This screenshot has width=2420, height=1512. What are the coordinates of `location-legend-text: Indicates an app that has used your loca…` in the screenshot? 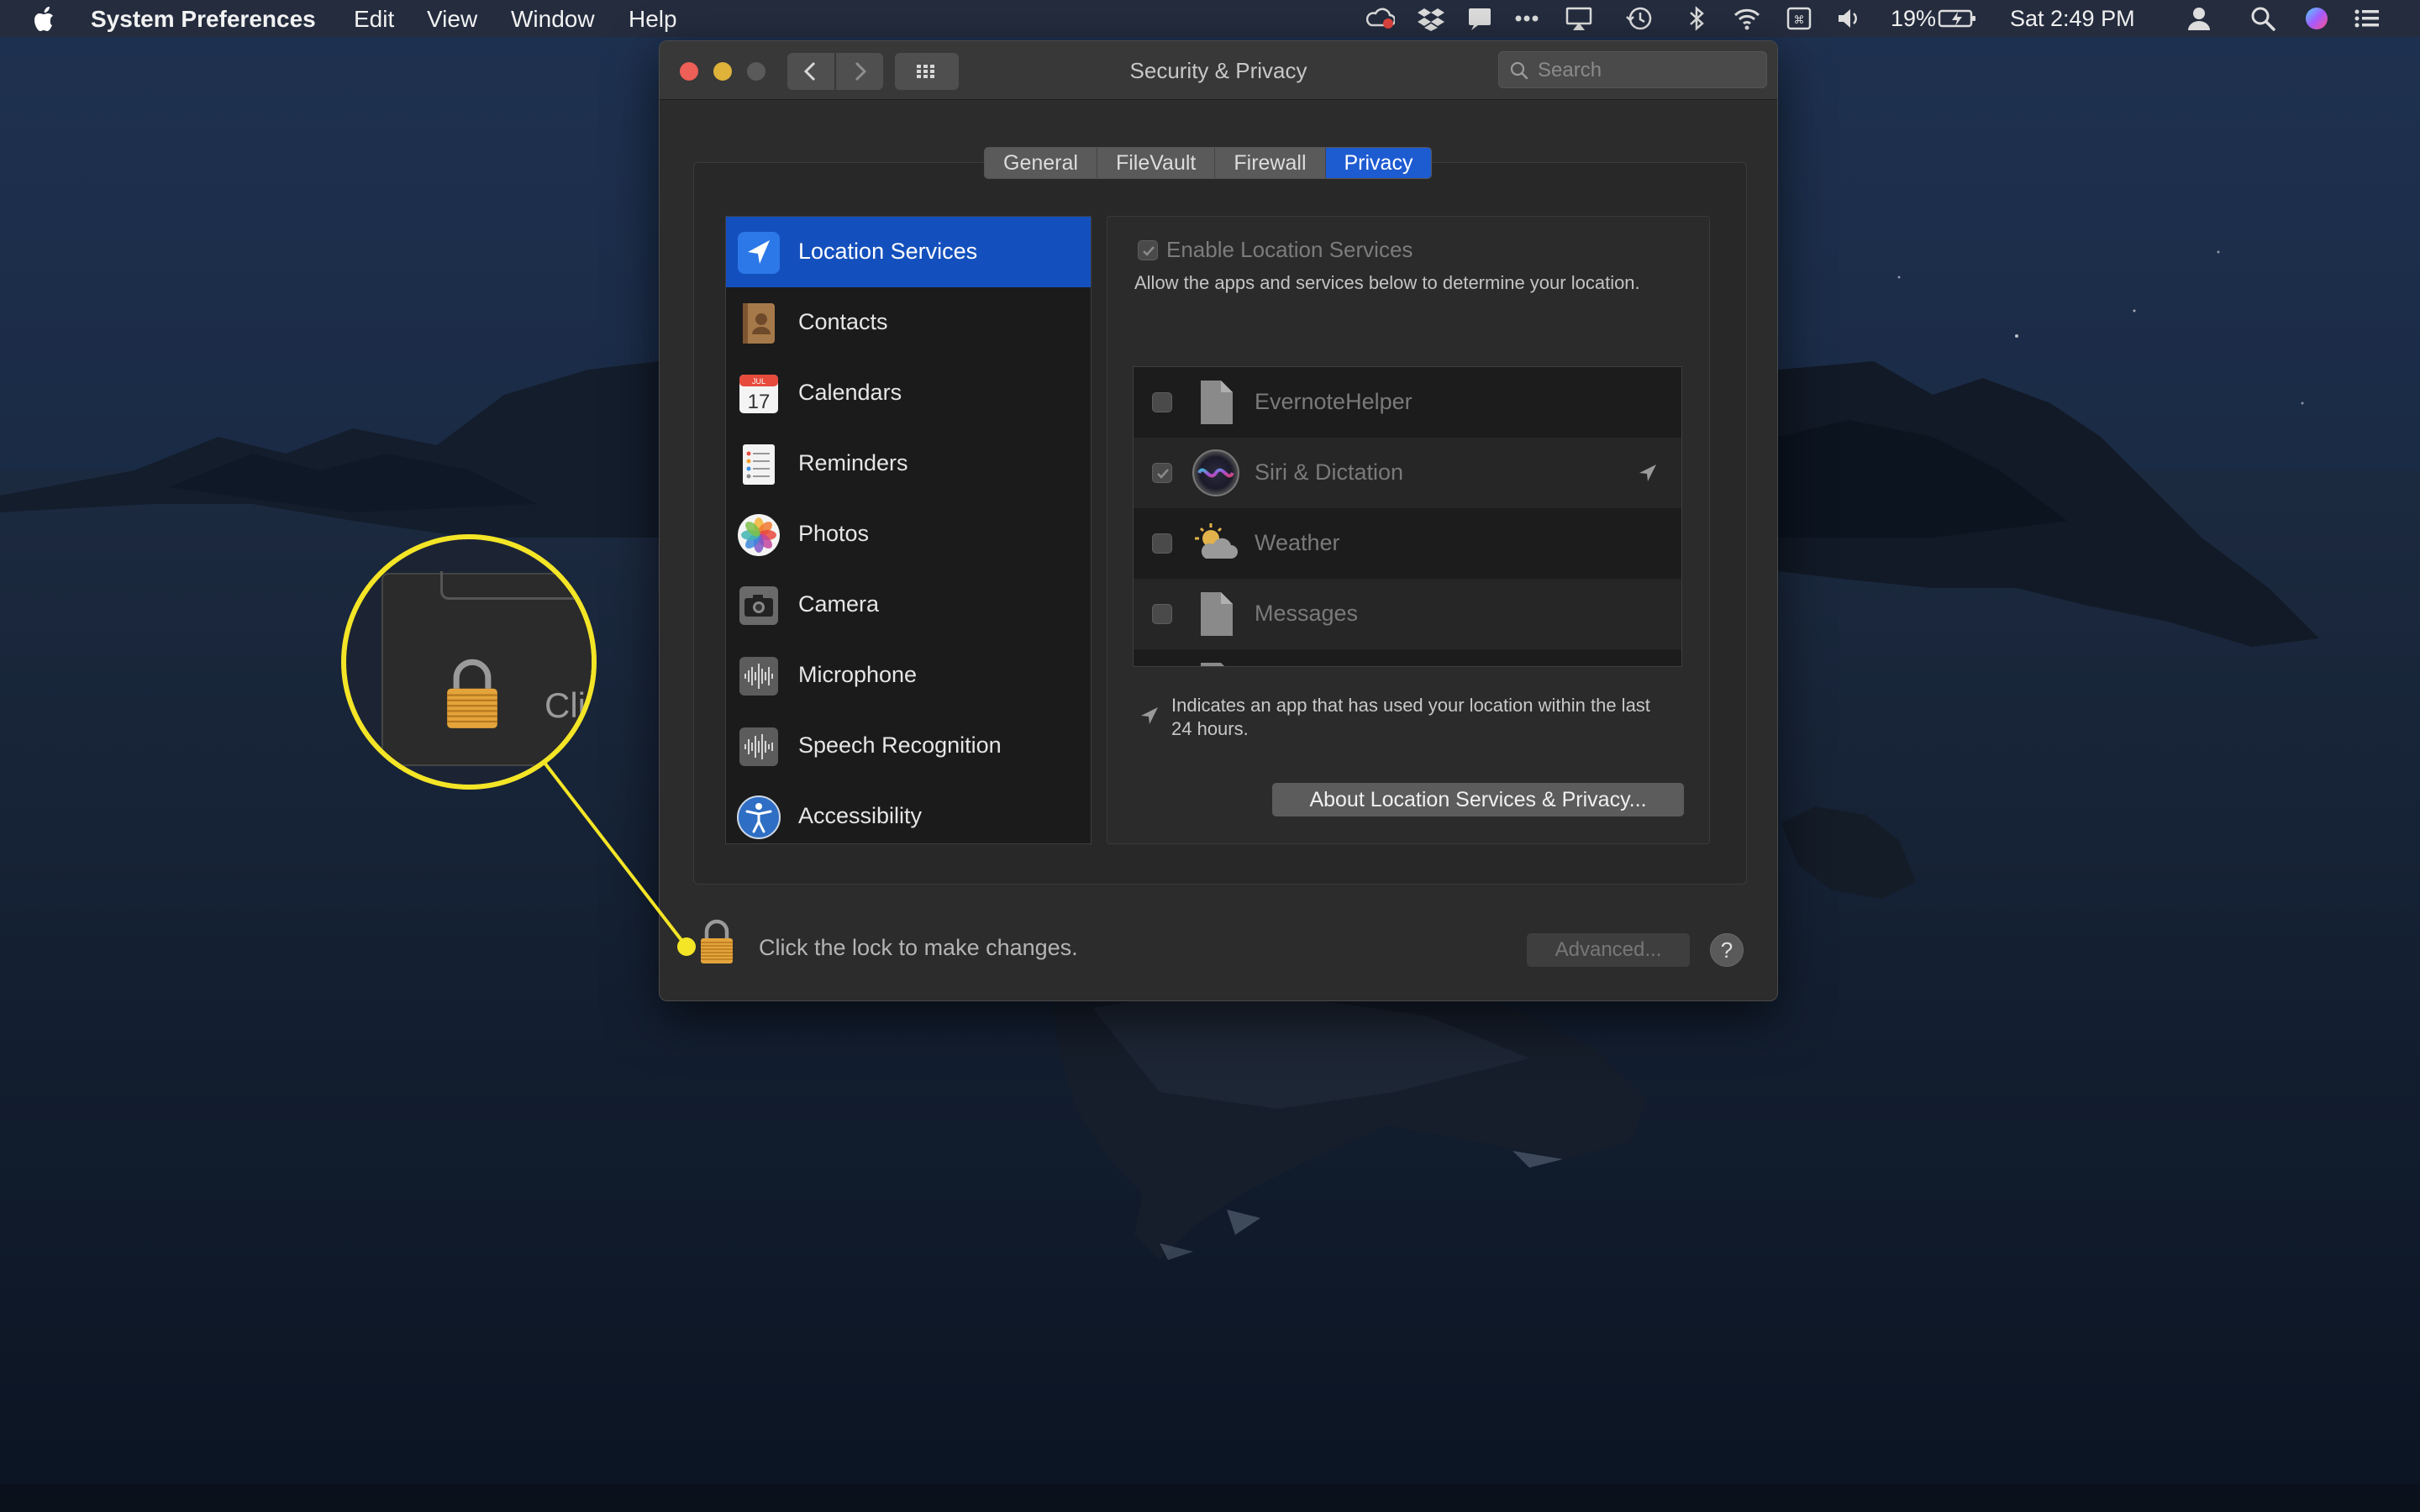 It's located at (1410, 717).